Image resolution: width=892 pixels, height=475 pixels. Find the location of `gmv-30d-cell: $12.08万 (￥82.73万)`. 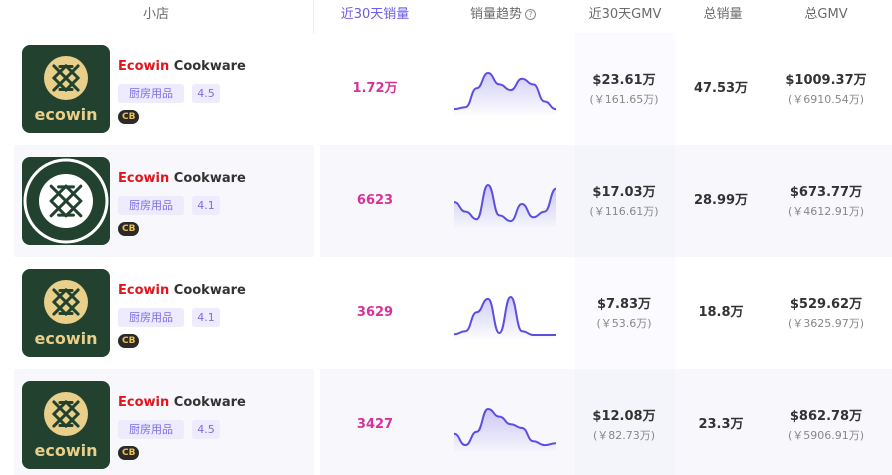

gmv-30d-cell: $12.08万 (￥82.73万) is located at coordinates (624, 406).